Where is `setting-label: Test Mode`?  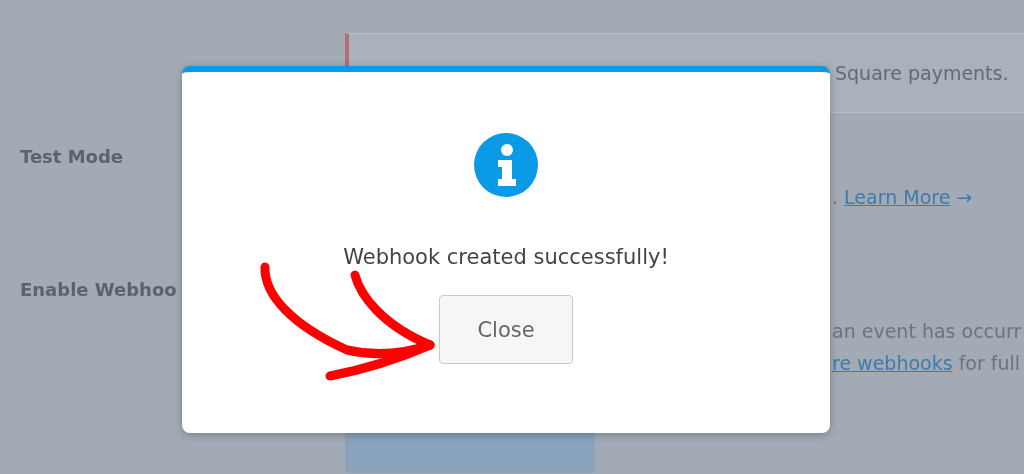
setting-label: Test Mode is located at coordinates (72, 157).